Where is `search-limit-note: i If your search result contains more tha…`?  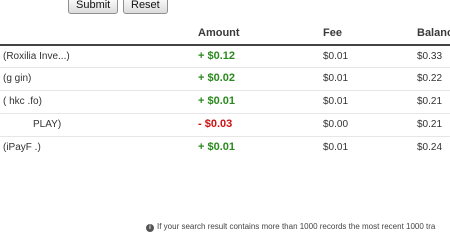
search-limit-note: i If your search result contains more tha… is located at coordinates (290, 227).